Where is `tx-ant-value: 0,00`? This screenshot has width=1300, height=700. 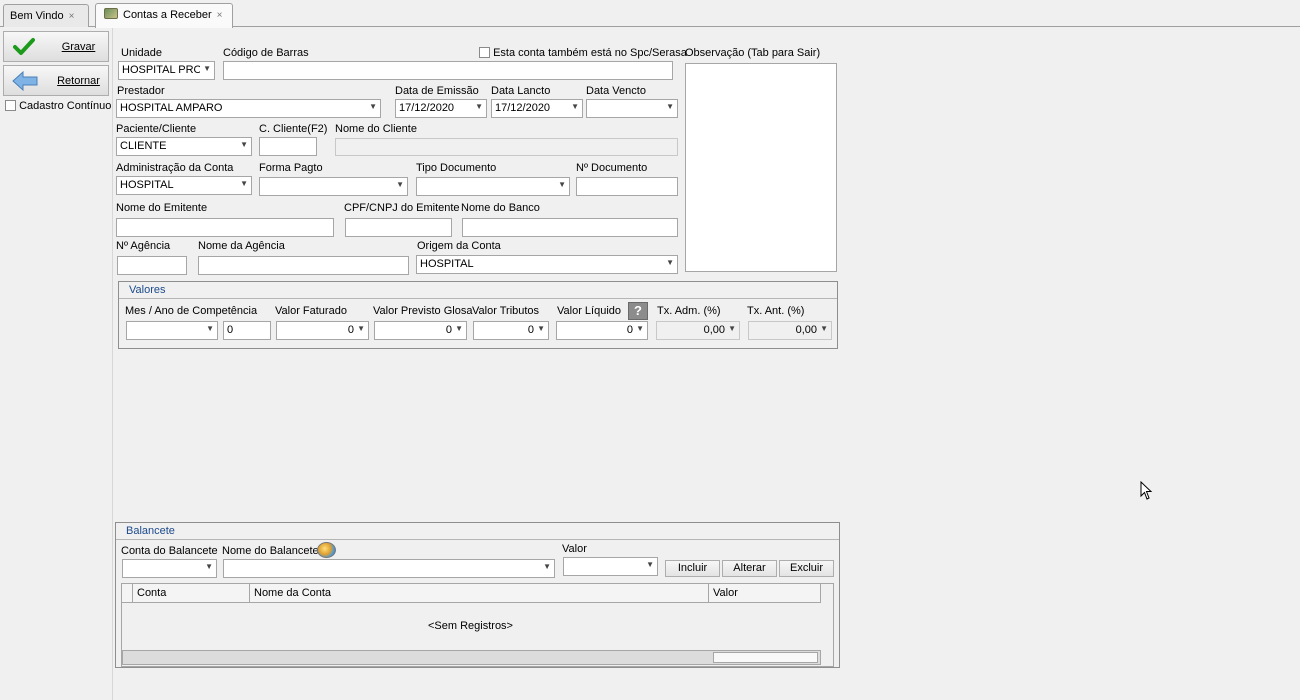
tx-ant-value: 0,00 is located at coordinates (806, 330).